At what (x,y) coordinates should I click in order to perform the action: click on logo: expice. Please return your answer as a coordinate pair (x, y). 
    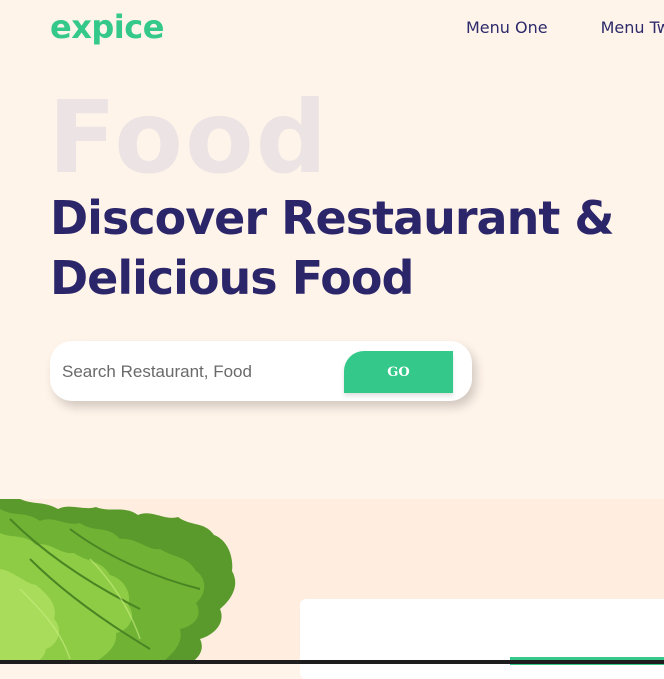
    Looking at the image, I should click on (107, 27).